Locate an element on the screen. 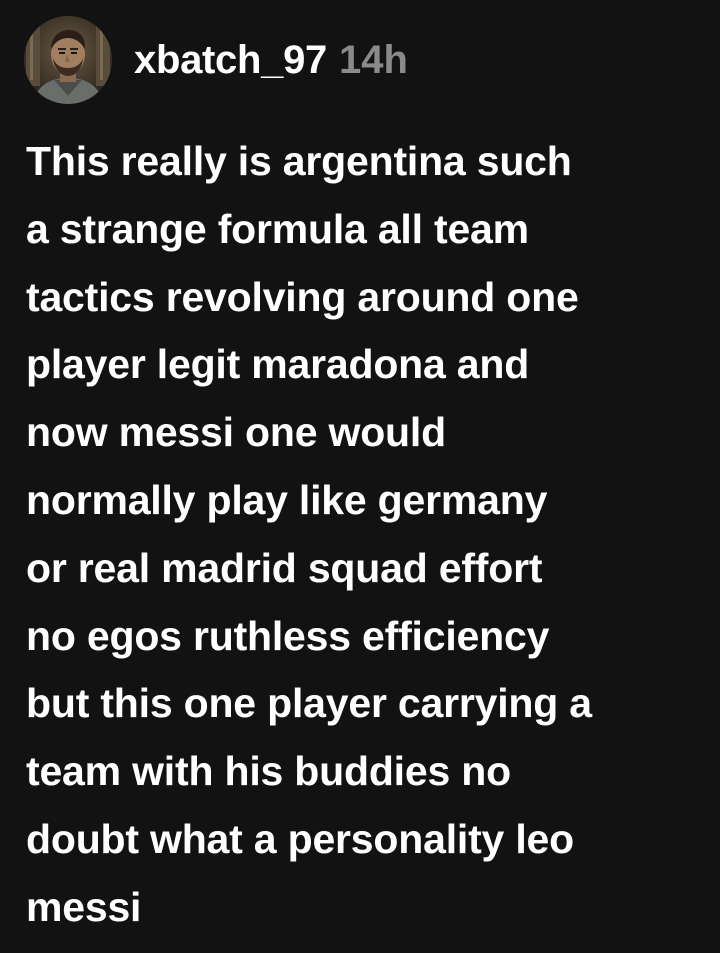 This screenshot has height=953, width=720. comment-line: normally play like germany is located at coordinates (287, 499).